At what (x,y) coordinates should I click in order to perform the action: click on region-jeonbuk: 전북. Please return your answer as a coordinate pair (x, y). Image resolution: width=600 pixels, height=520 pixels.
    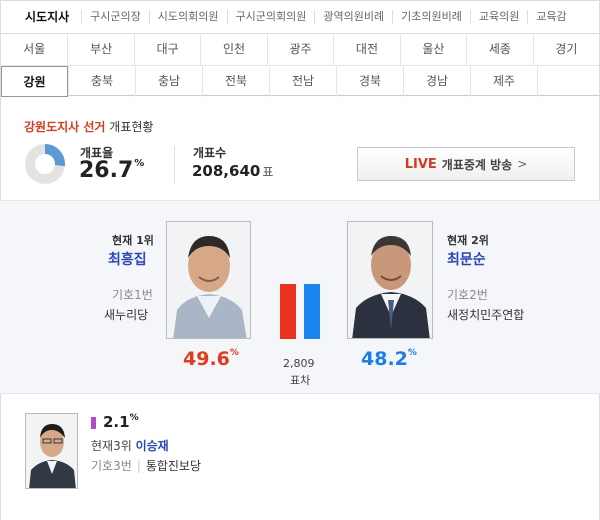
    Looking at the image, I should click on (235, 81).